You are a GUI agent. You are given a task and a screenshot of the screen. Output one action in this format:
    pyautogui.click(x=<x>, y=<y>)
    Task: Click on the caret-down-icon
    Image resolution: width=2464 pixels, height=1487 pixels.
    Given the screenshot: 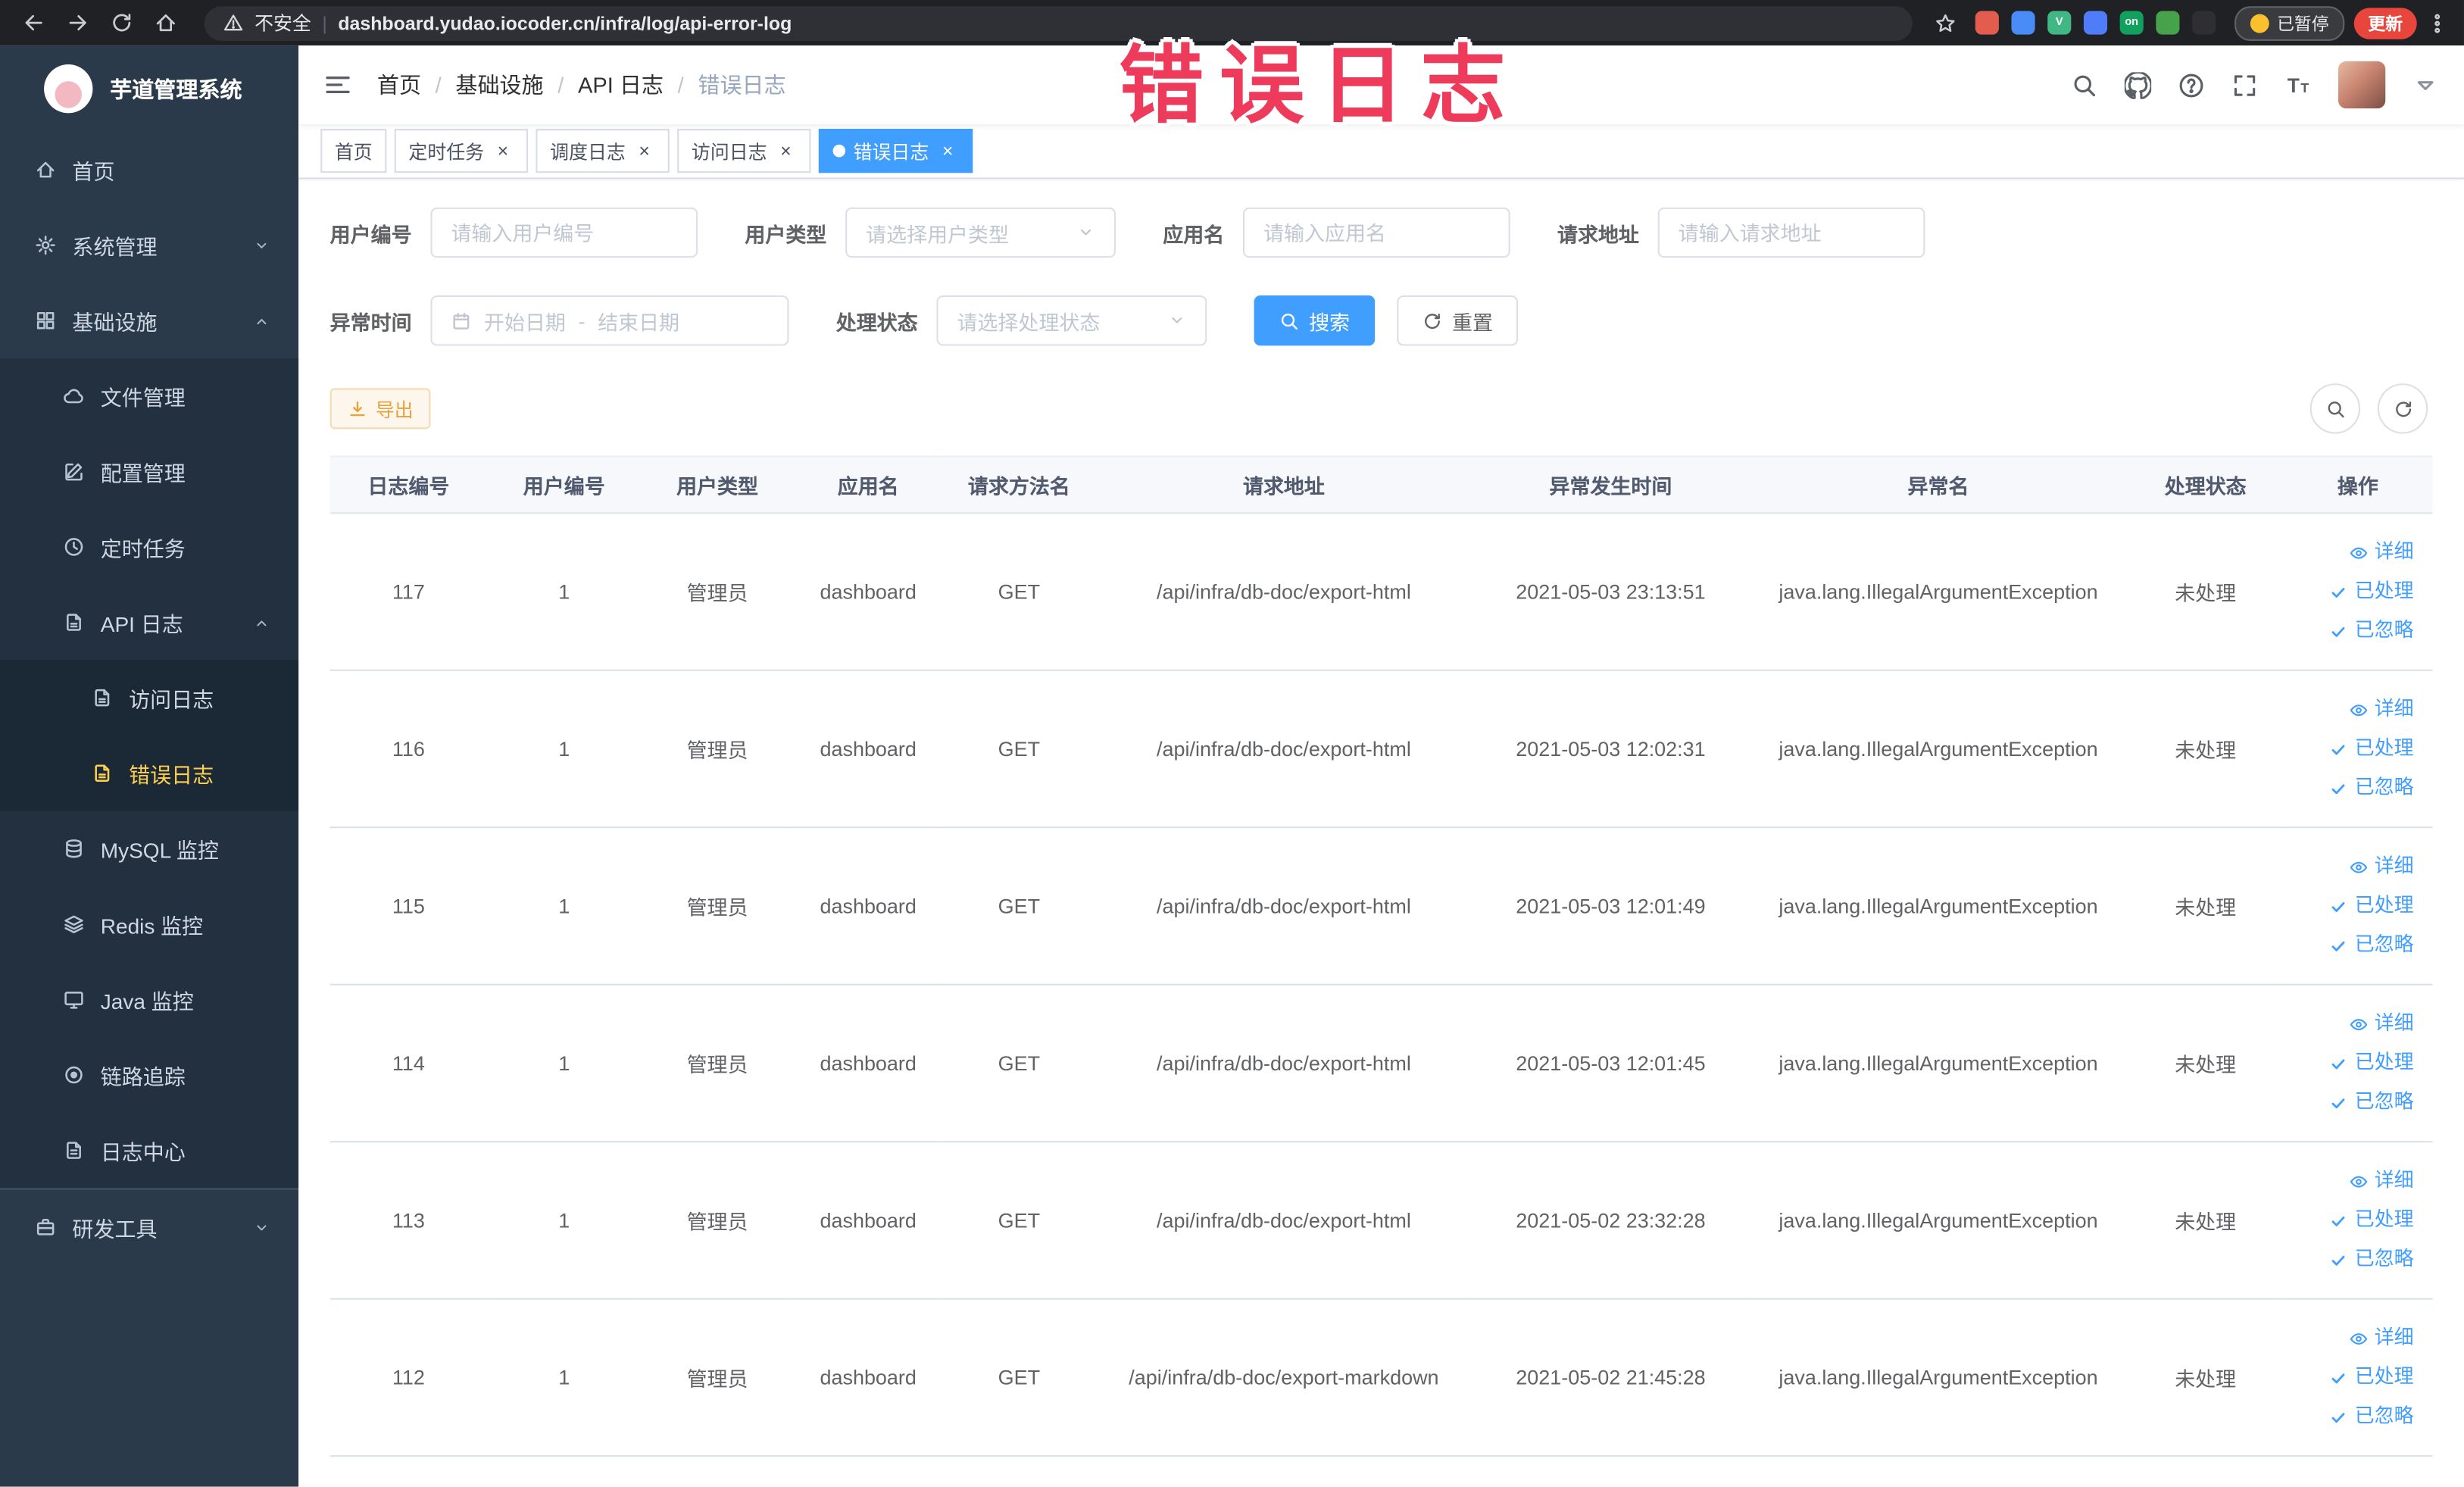 What is the action you would take?
    pyautogui.click(x=2425, y=84)
    